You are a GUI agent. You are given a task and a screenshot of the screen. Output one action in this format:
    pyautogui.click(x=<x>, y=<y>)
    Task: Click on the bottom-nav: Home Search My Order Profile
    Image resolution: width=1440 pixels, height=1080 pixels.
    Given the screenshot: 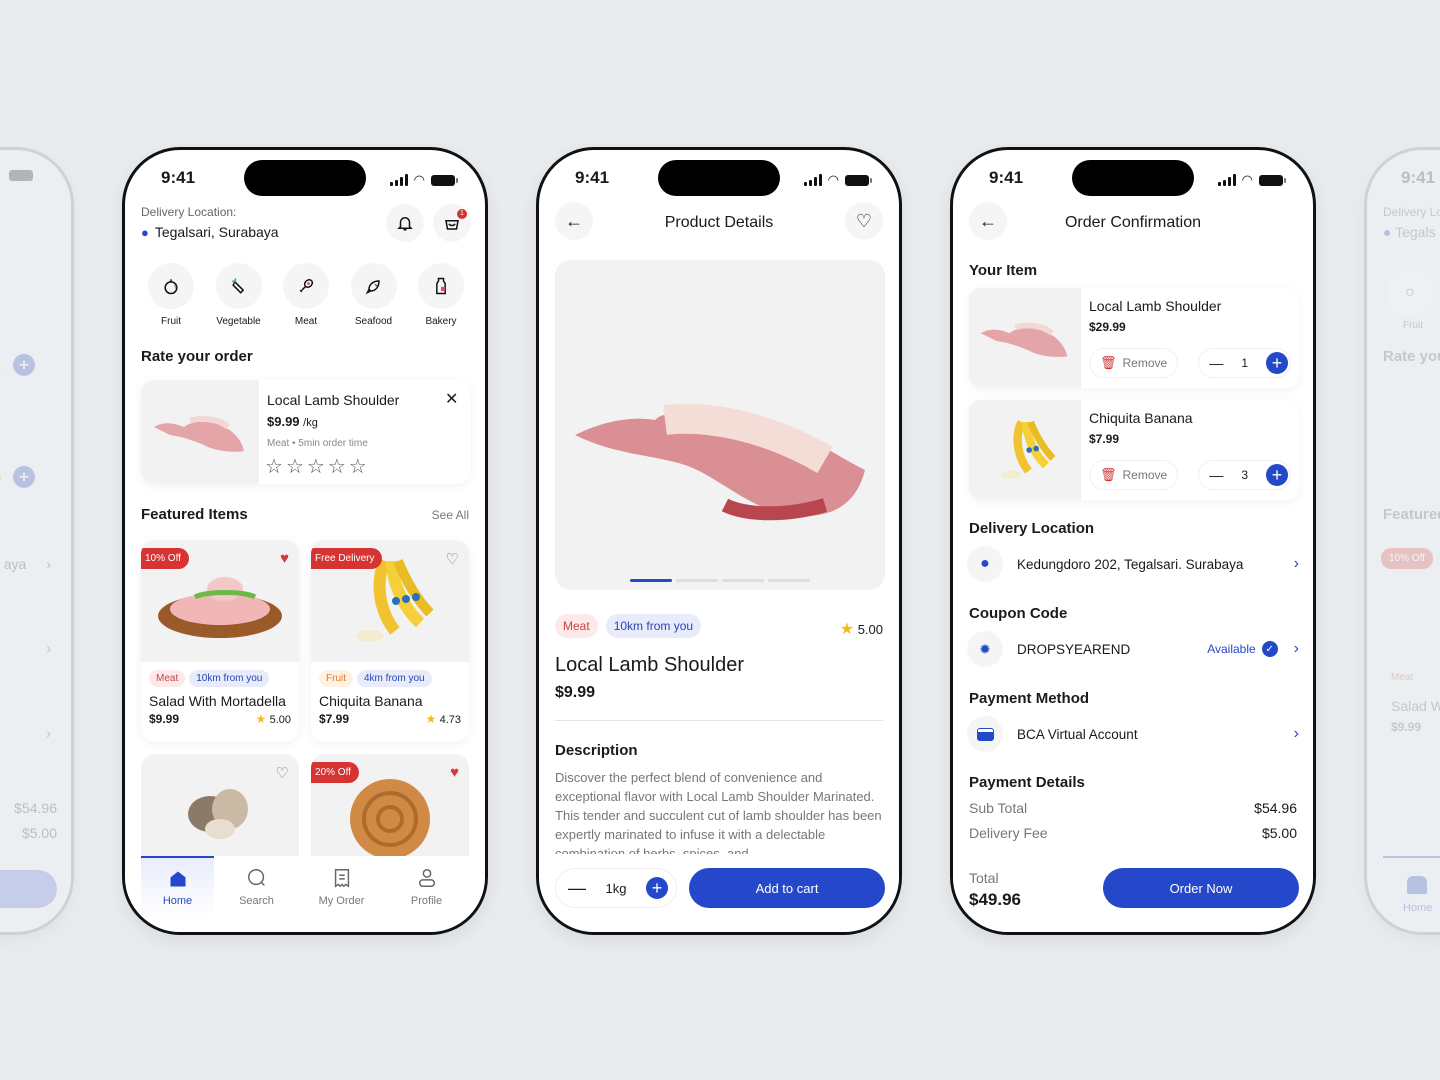 What is the action you would take?
    pyautogui.click(x=305, y=894)
    